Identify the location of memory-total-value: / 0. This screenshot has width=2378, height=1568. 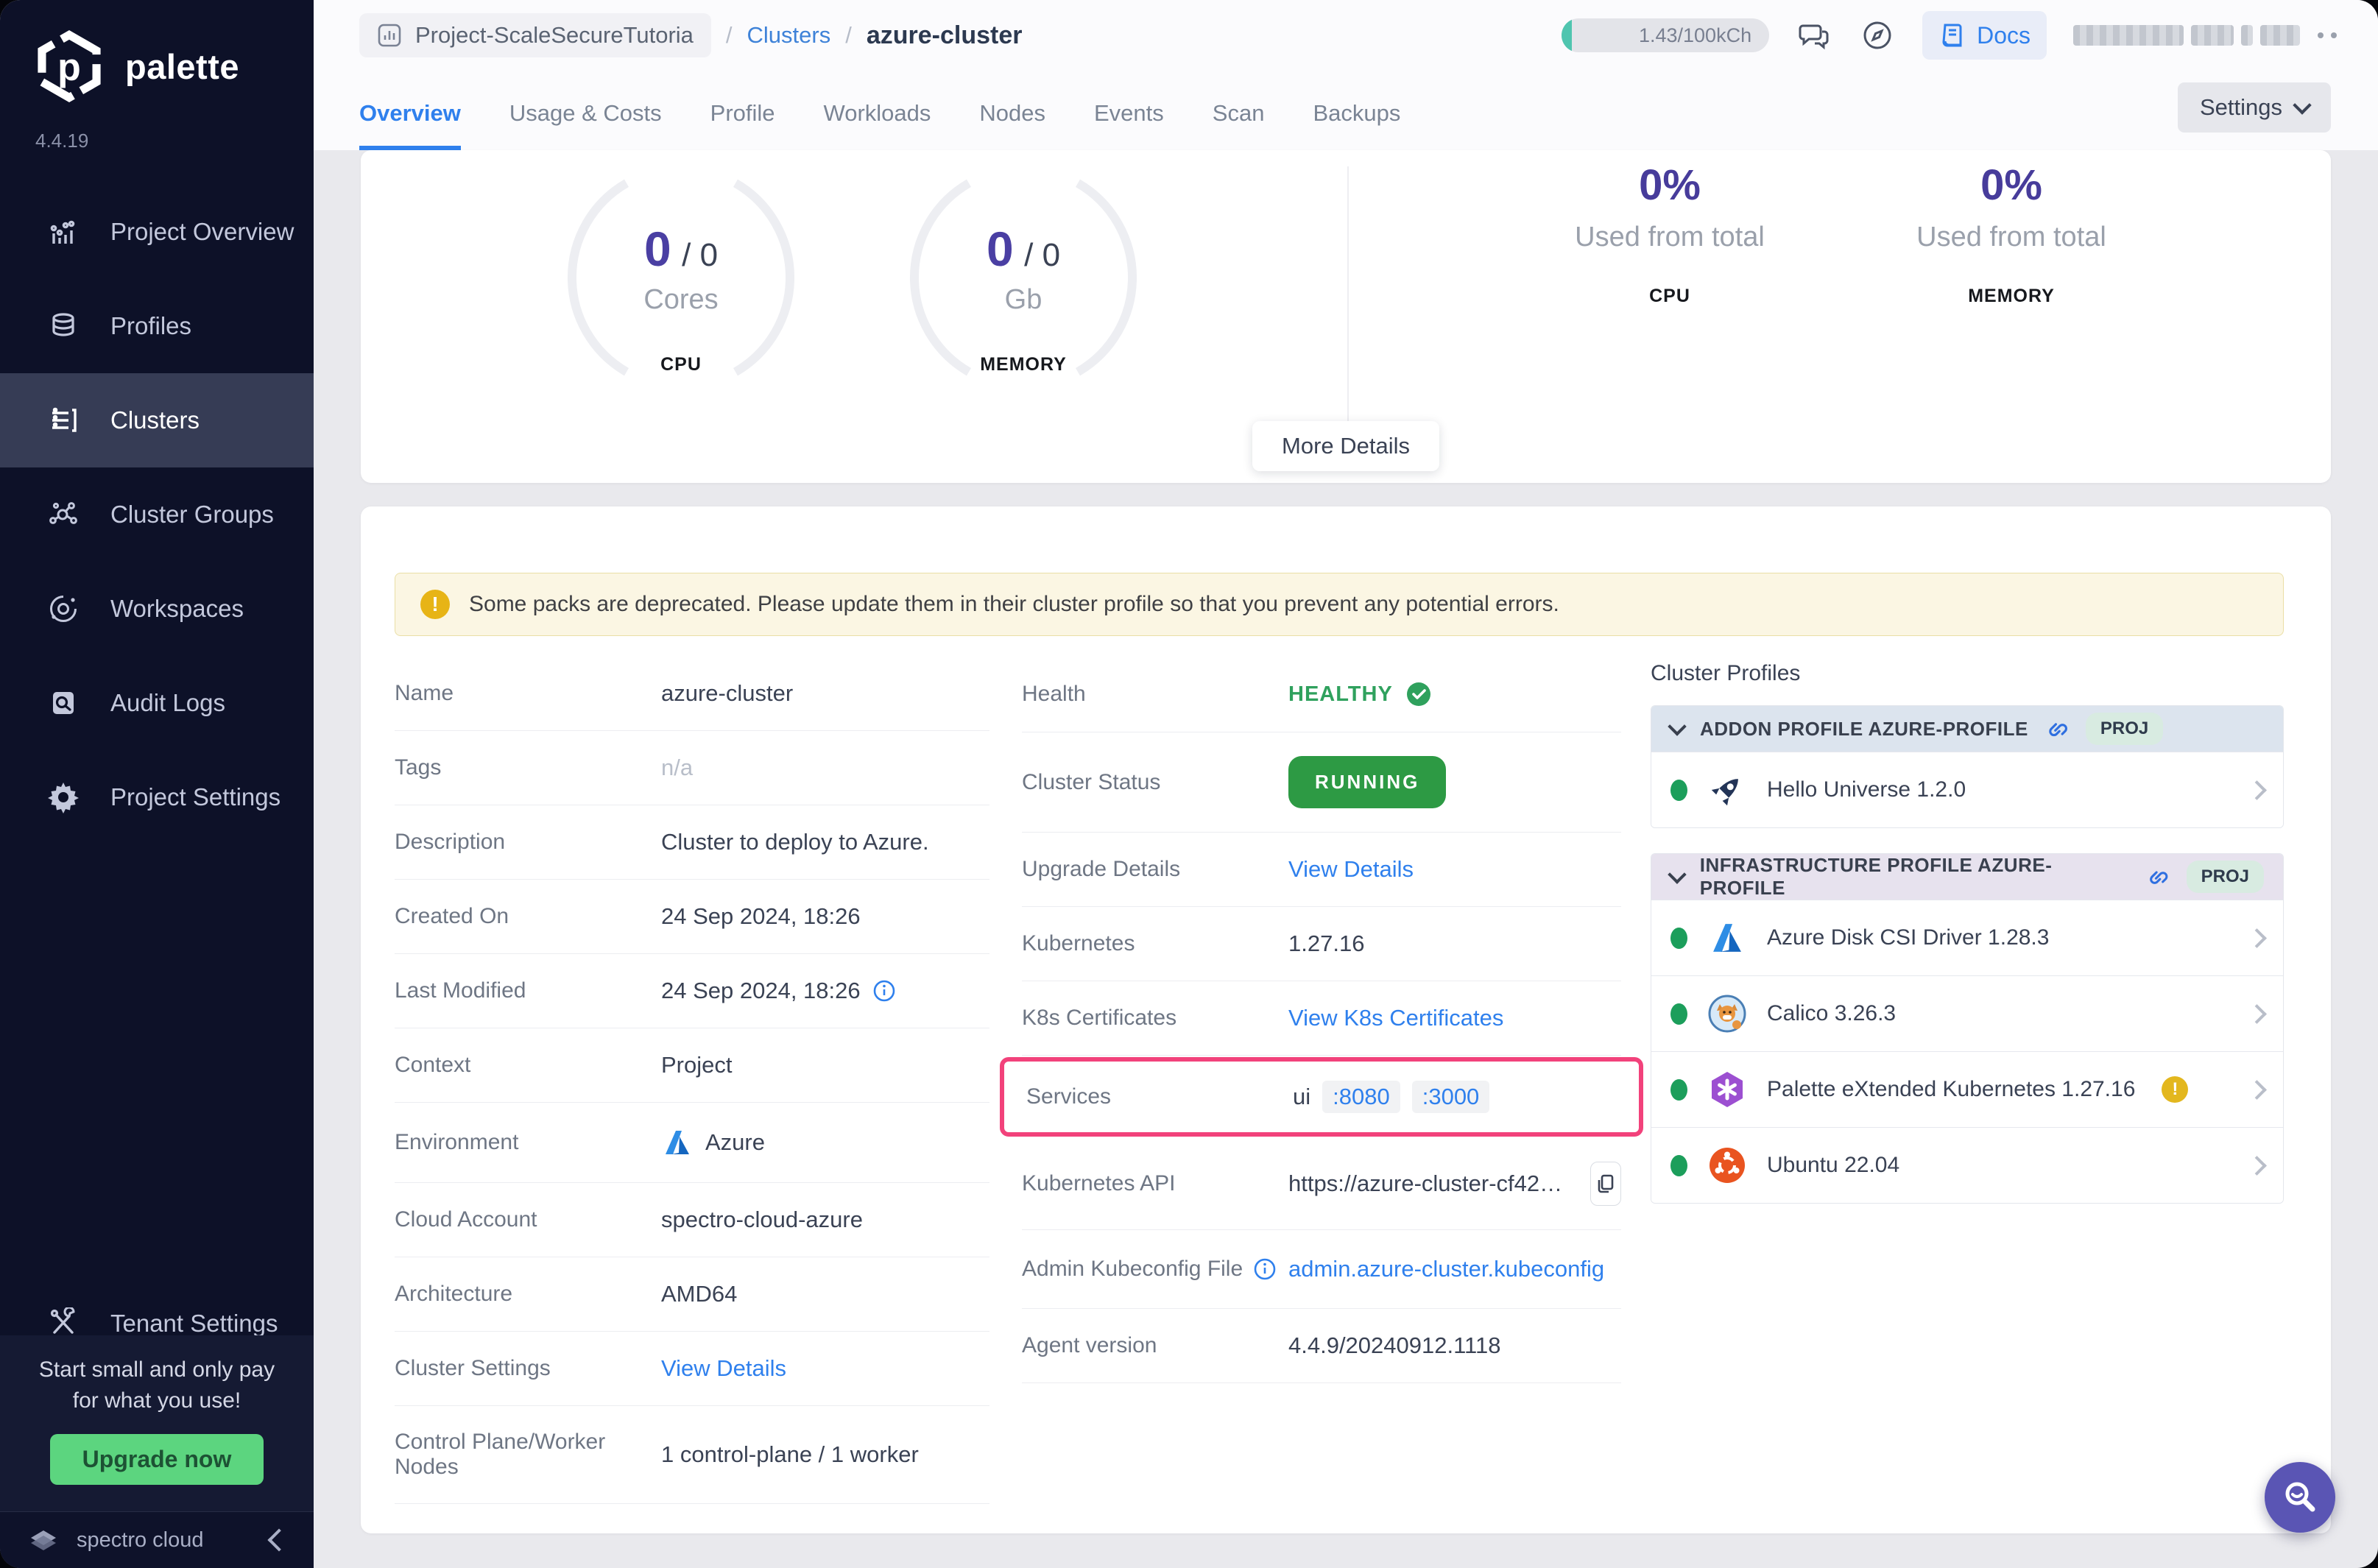
(1042, 255).